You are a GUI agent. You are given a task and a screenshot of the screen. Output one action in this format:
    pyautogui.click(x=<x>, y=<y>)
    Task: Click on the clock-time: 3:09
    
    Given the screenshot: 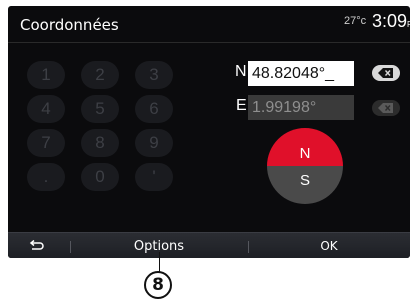 What is the action you would take?
    pyautogui.click(x=390, y=21)
    